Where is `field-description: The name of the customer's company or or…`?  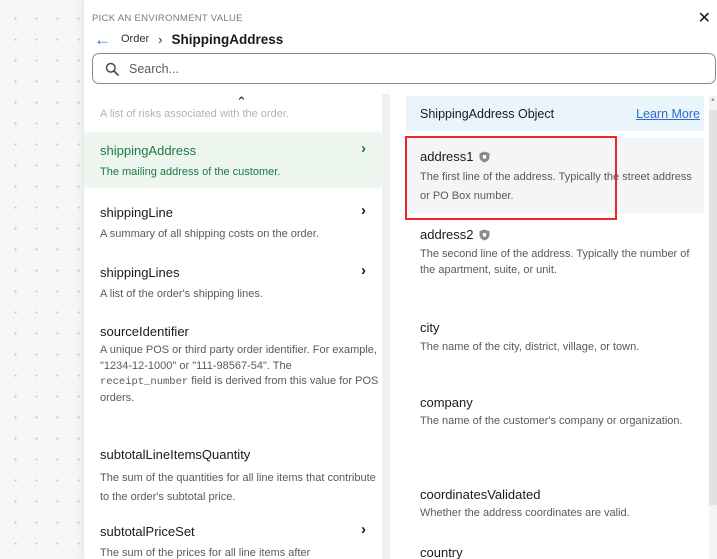 field-description: The name of the customer's company or or… is located at coordinates (551, 421).